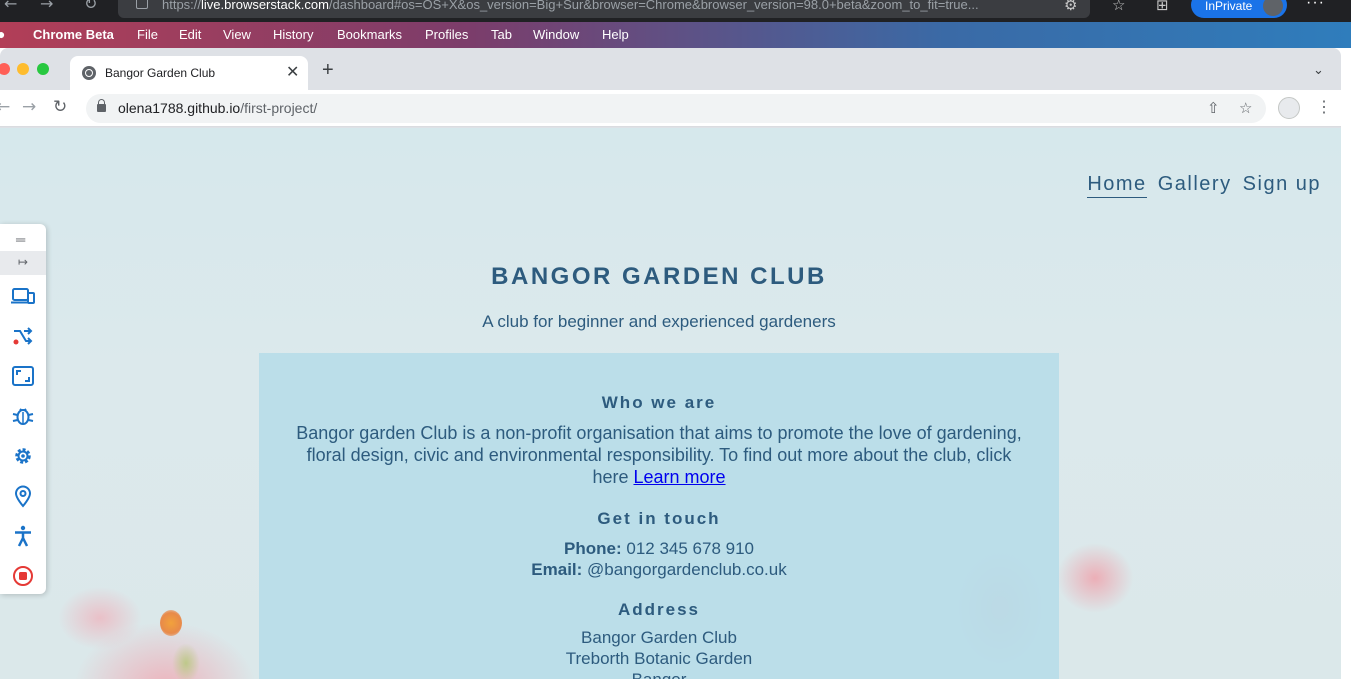 This screenshot has height=679, width=1351. Describe the element at coordinates (2, 34) in the screenshot. I see `apple-icon: ●` at that location.